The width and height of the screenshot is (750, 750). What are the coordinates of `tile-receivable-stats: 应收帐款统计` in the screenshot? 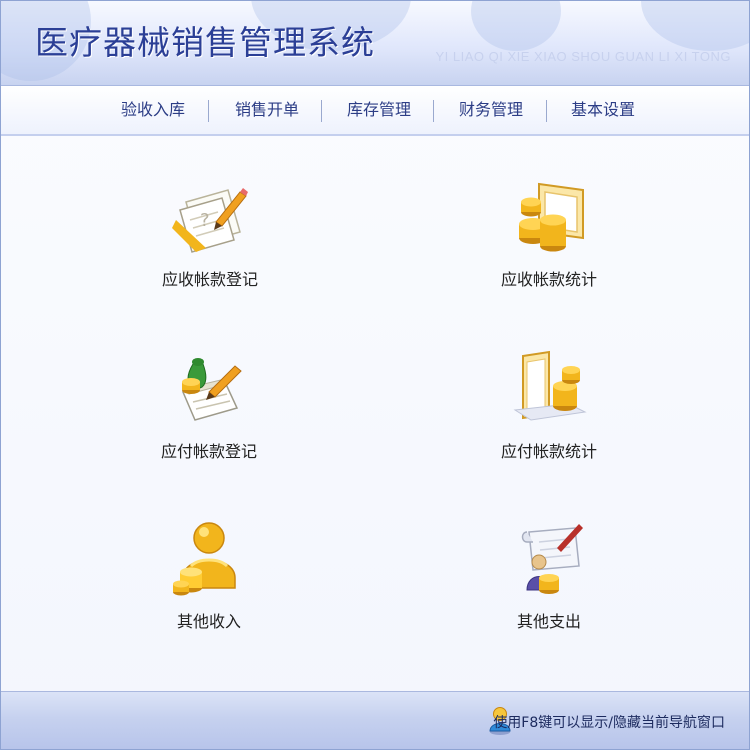 It's located at (549, 233).